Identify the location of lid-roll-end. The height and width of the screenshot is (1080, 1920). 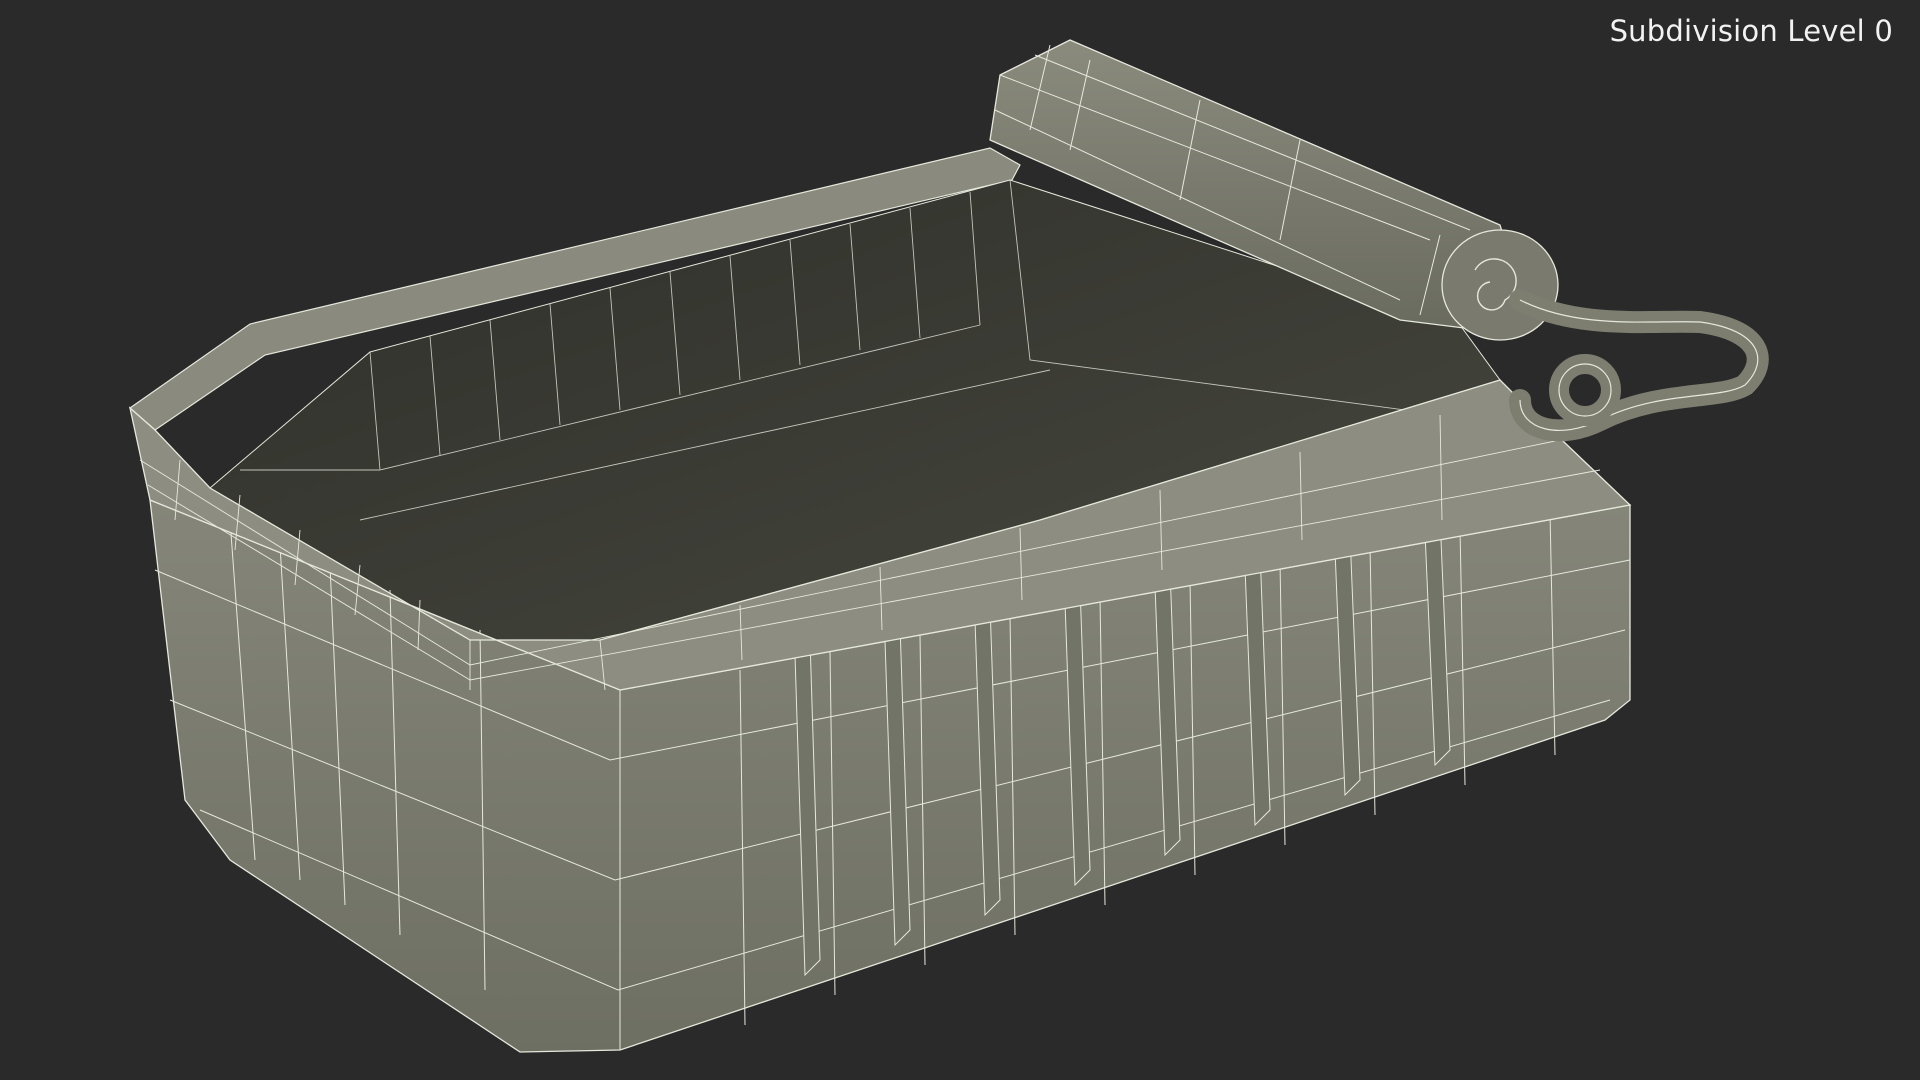
(1500, 285).